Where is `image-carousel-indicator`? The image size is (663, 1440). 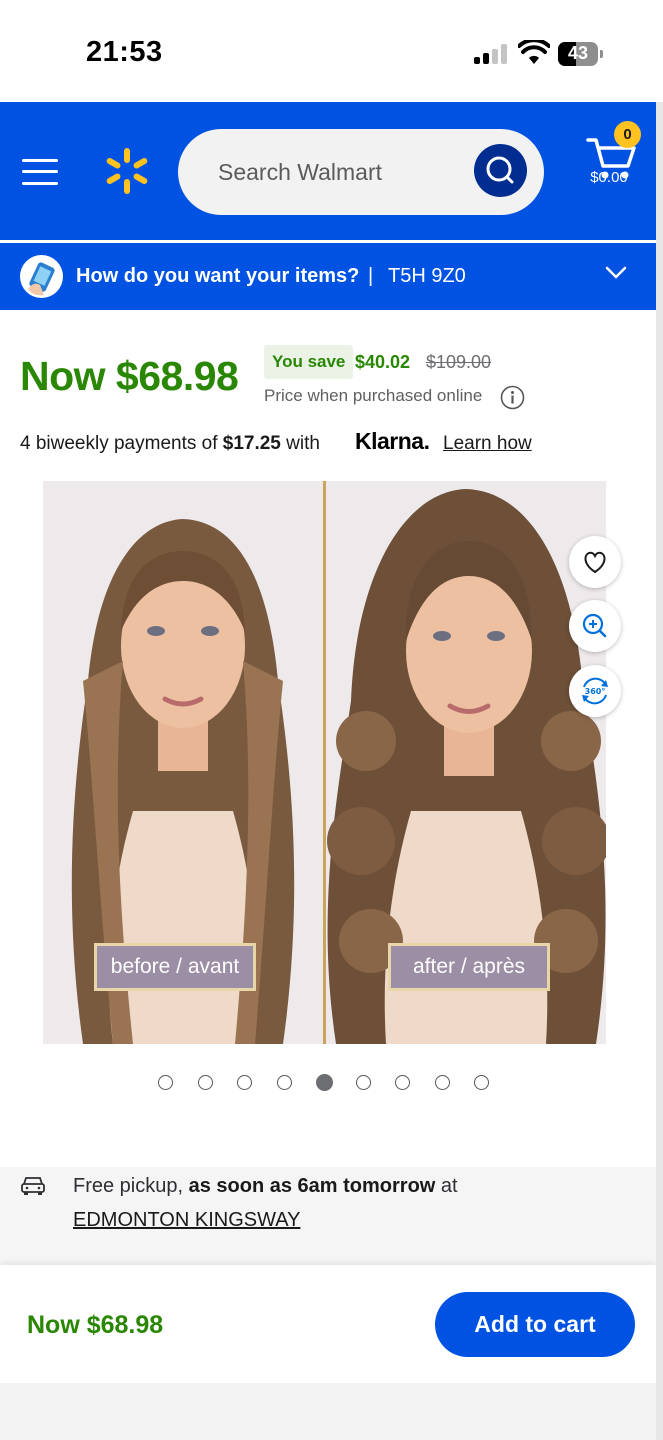 image-carousel-indicator is located at coordinates (328, 1083).